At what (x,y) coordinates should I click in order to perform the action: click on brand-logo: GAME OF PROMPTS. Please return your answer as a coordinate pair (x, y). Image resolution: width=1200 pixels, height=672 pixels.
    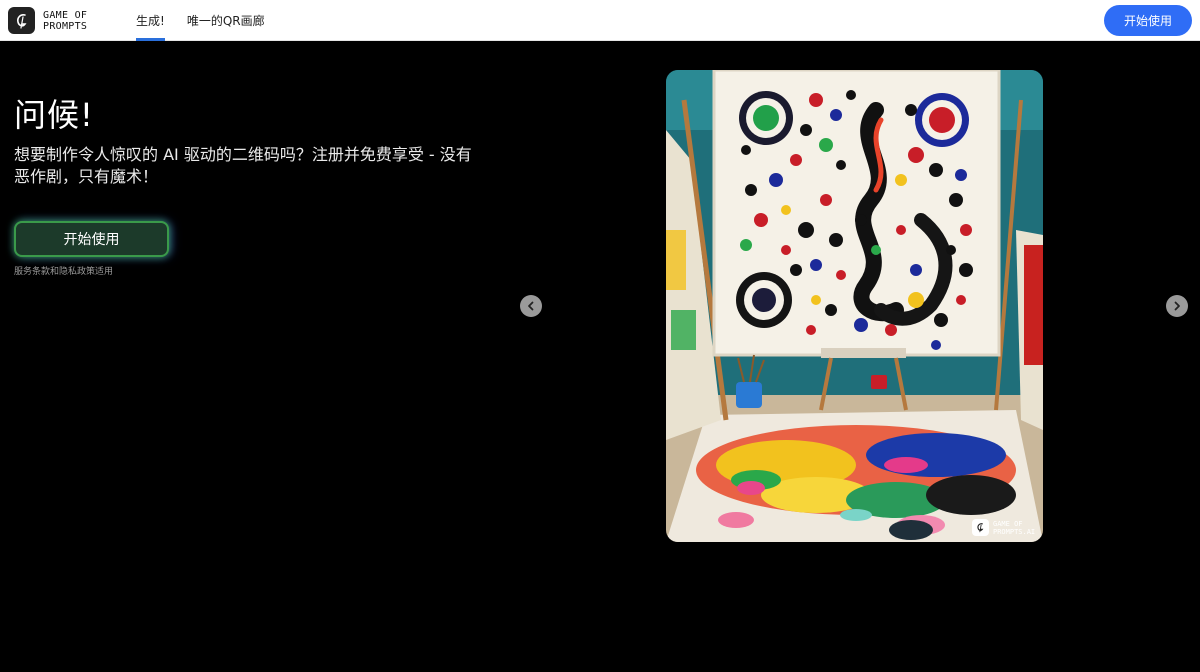
    Looking at the image, I should click on (55, 20).